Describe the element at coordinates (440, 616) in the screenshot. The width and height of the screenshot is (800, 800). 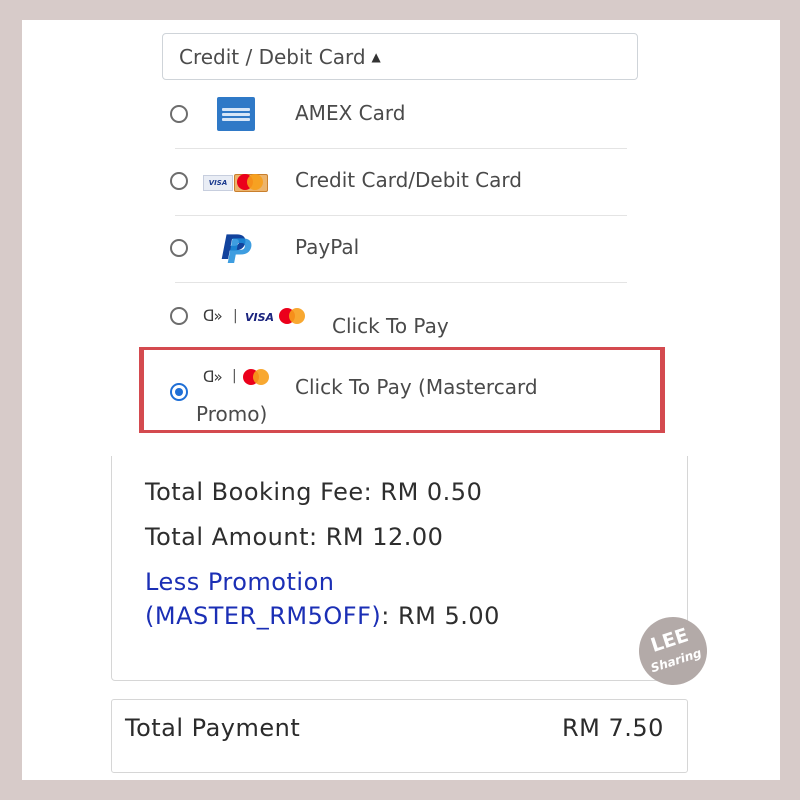
I see `promo-value: : RM 5.00` at that location.